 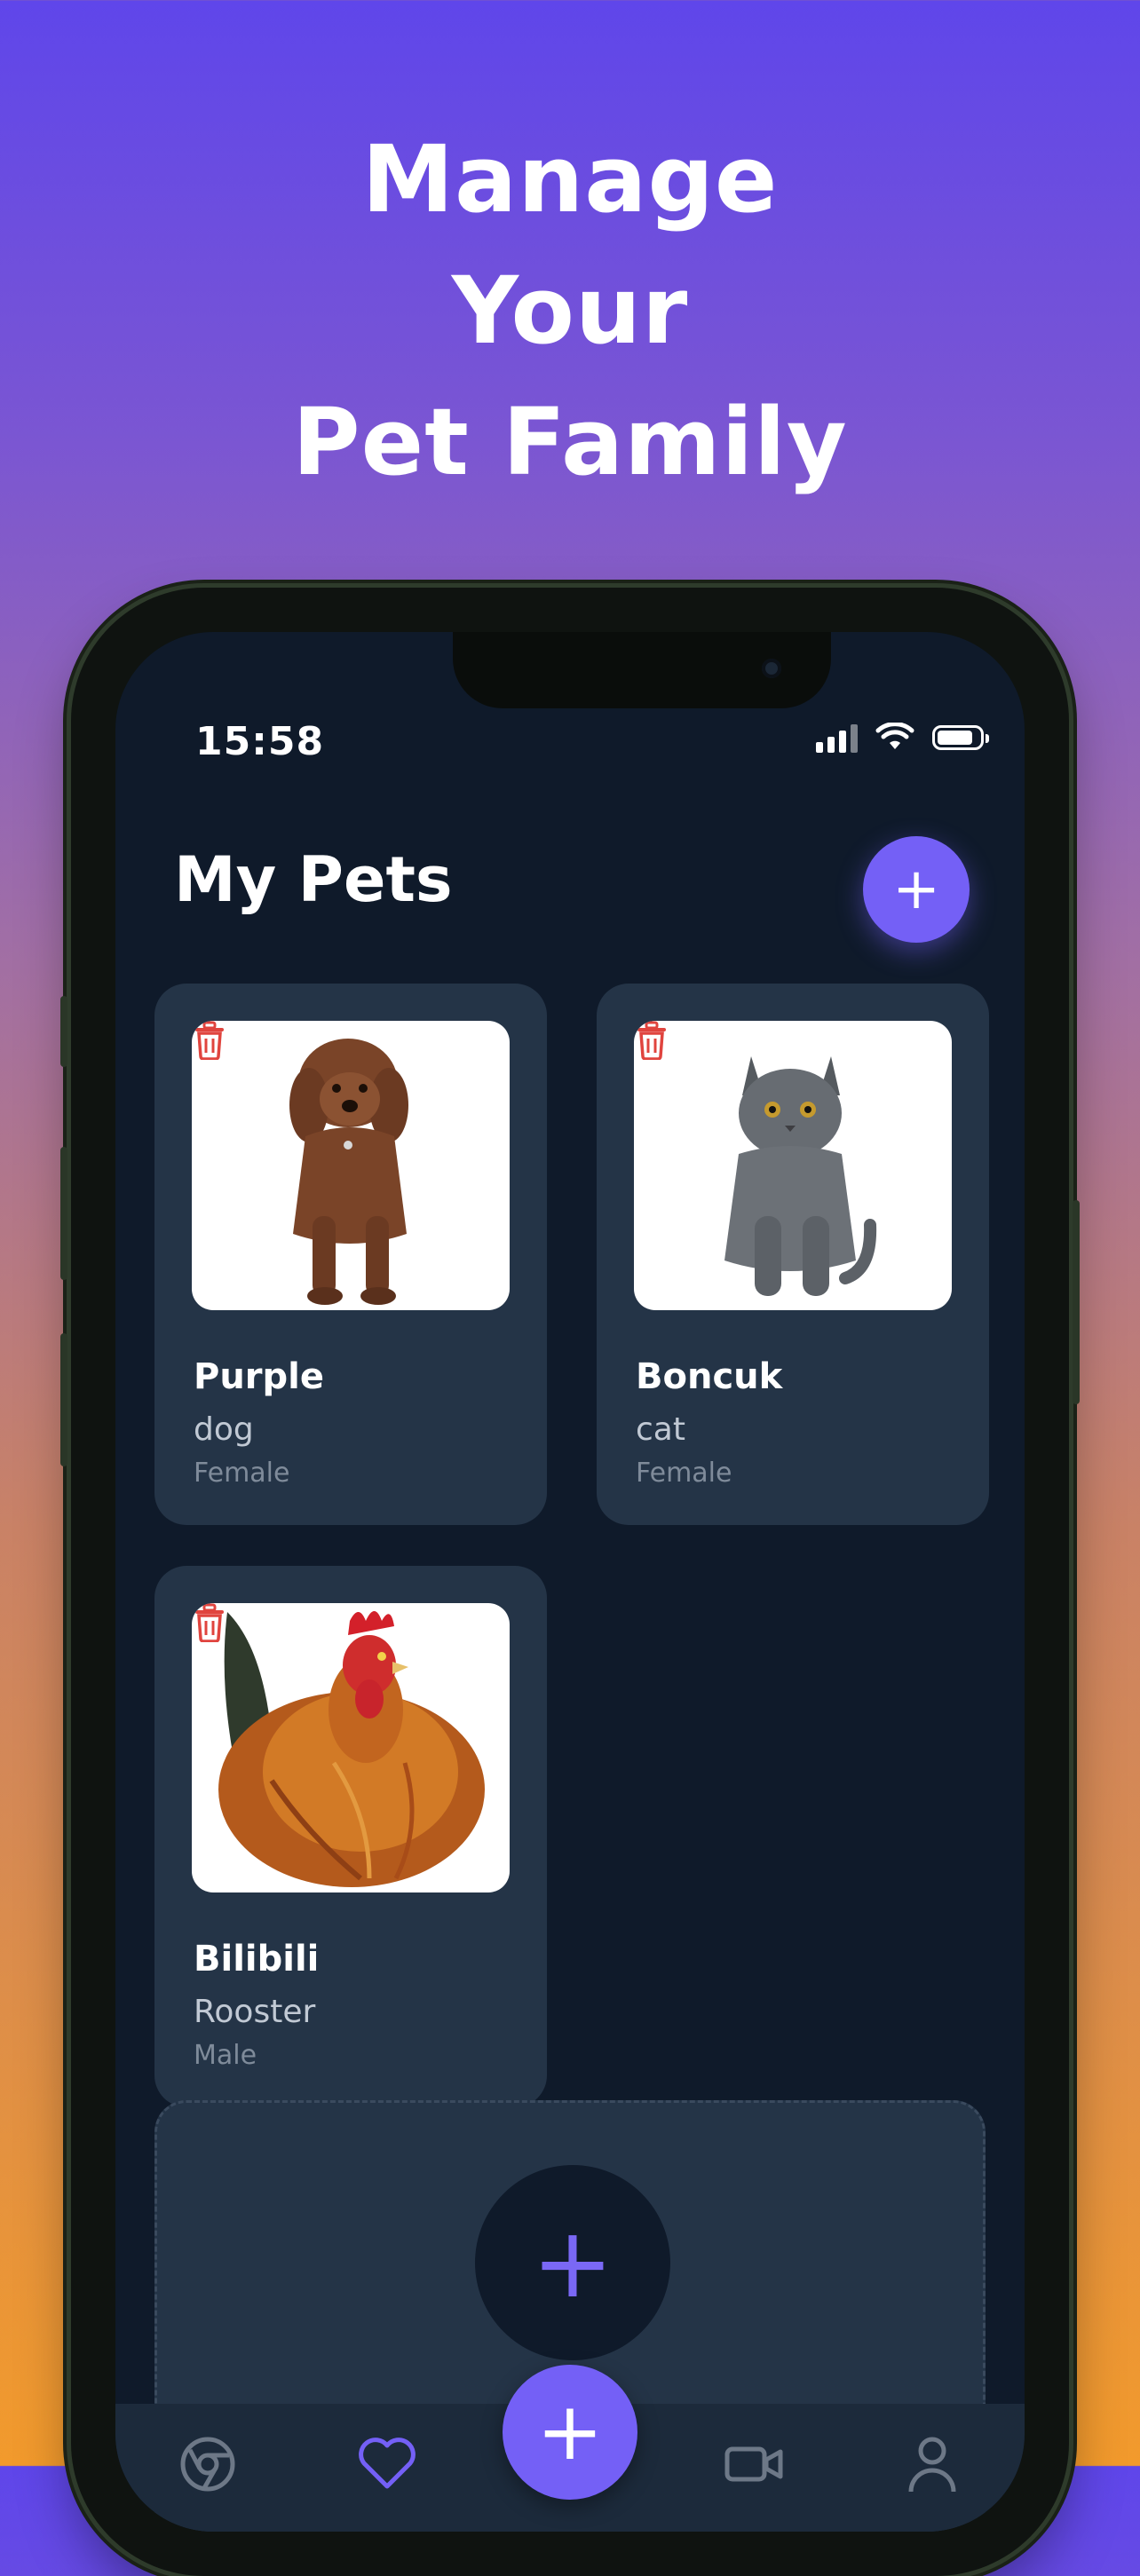 I want to click on tab-profile, so click(x=932, y=2464).